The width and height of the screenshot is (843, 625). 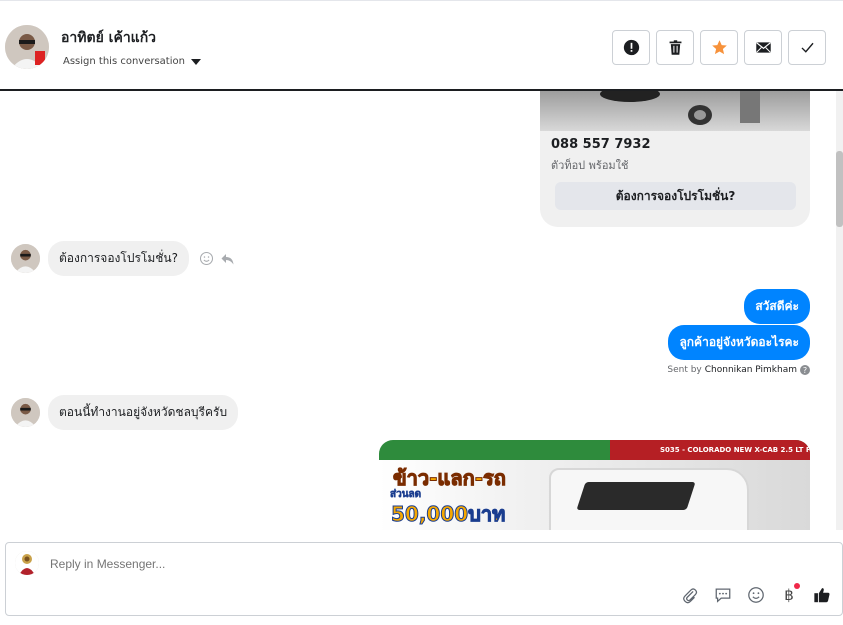 I want to click on truck-image, so click(x=649, y=499).